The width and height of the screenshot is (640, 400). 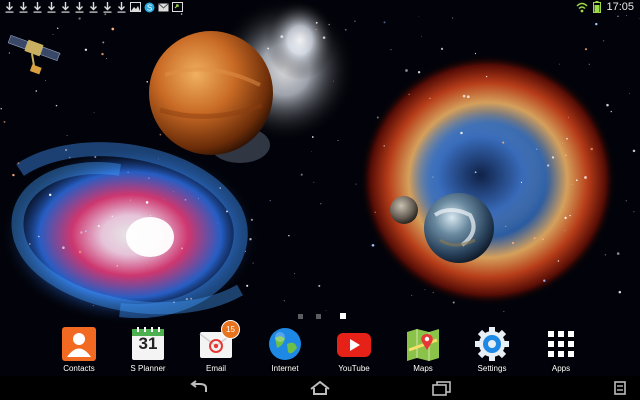 I want to click on navigation-bar, so click(x=320, y=388).